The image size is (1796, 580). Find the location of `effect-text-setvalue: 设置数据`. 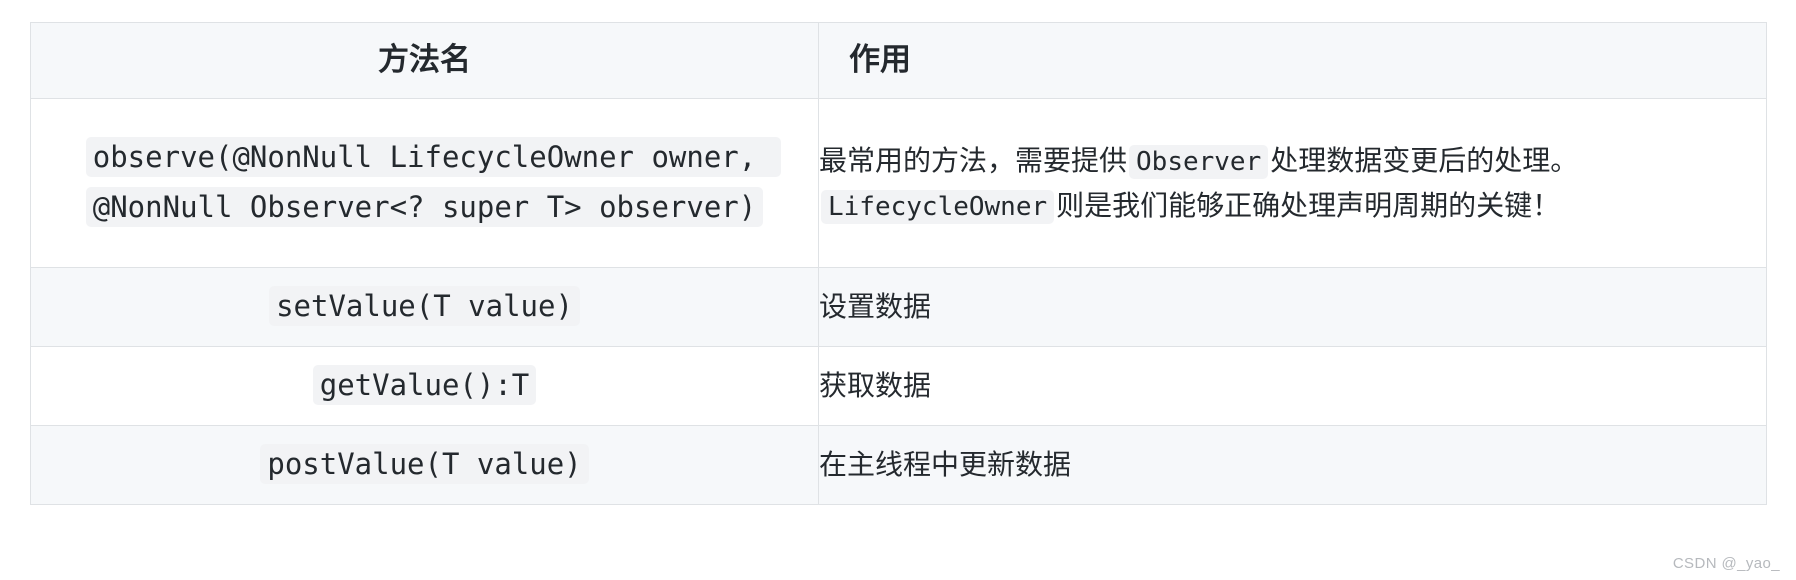

effect-text-setvalue: 设置数据 is located at coordinates (875, 307).